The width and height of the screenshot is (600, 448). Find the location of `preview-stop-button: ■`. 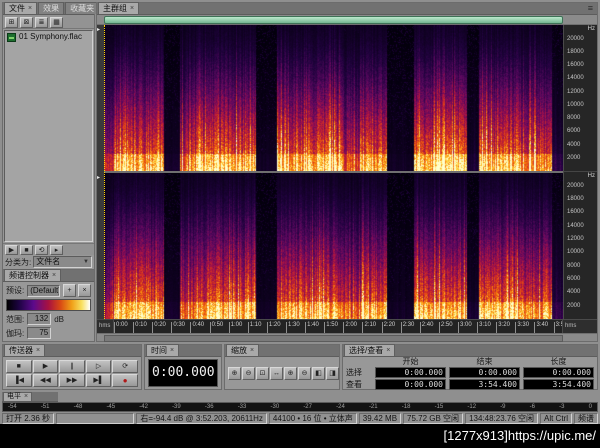

preview-stop-button: ■ is located at coordinates (26, 250).